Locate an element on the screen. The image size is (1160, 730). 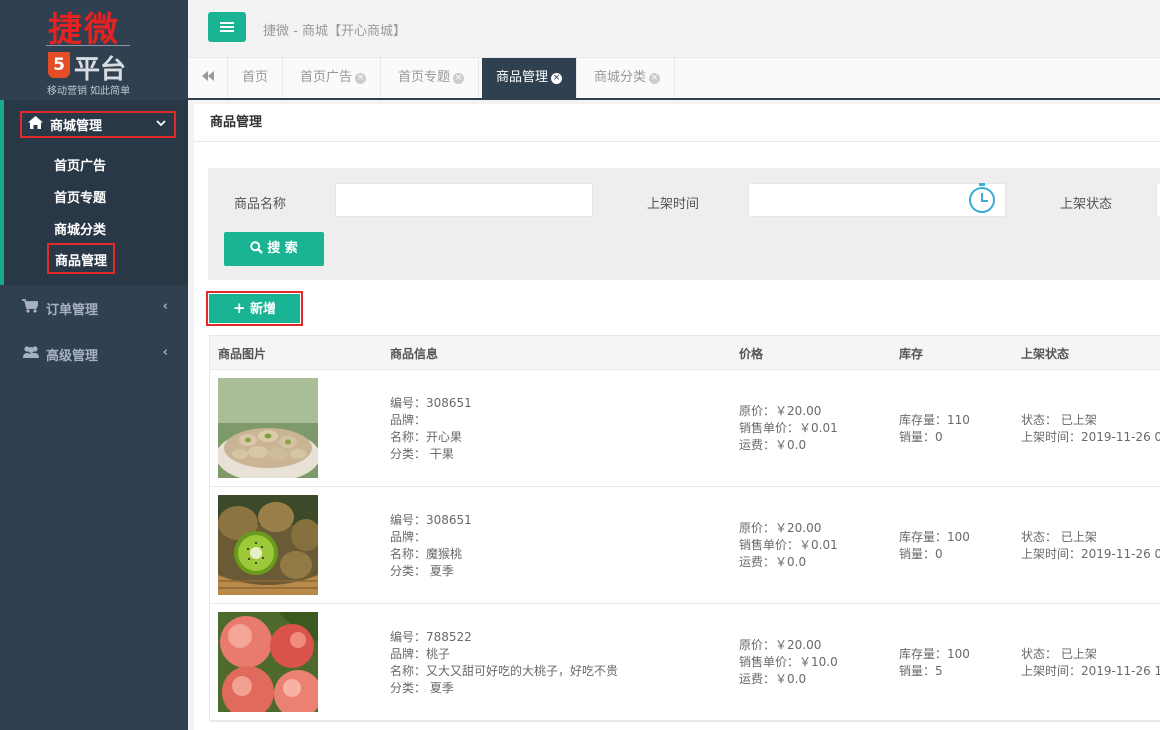
home-icon is located at coordinates (36, 124).